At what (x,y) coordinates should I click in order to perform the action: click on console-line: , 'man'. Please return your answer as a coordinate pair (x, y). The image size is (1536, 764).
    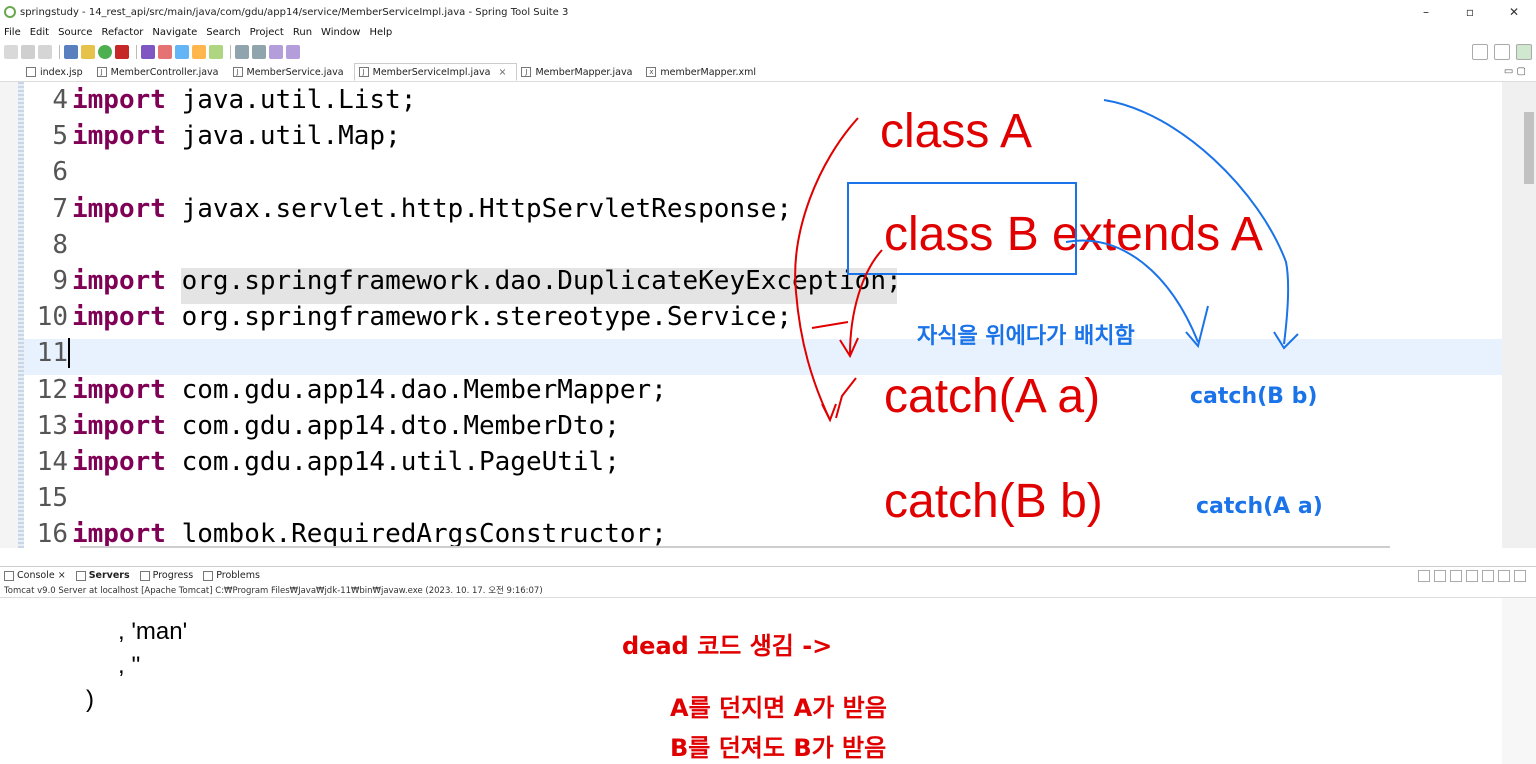
    Looking at the image, I should click on (153, 631).